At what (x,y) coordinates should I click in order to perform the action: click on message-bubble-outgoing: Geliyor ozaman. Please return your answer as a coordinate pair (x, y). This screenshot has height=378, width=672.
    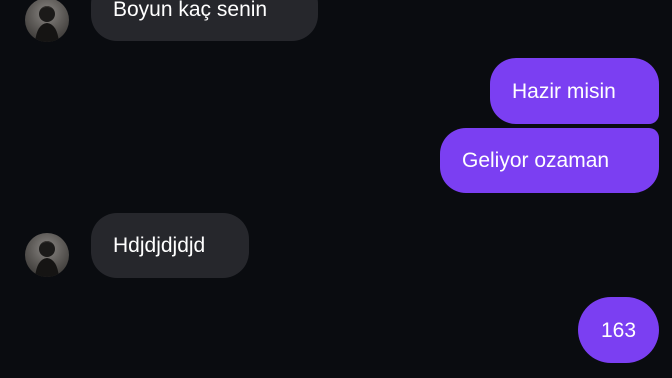
    Looking at the image, I should click on (549, 160).